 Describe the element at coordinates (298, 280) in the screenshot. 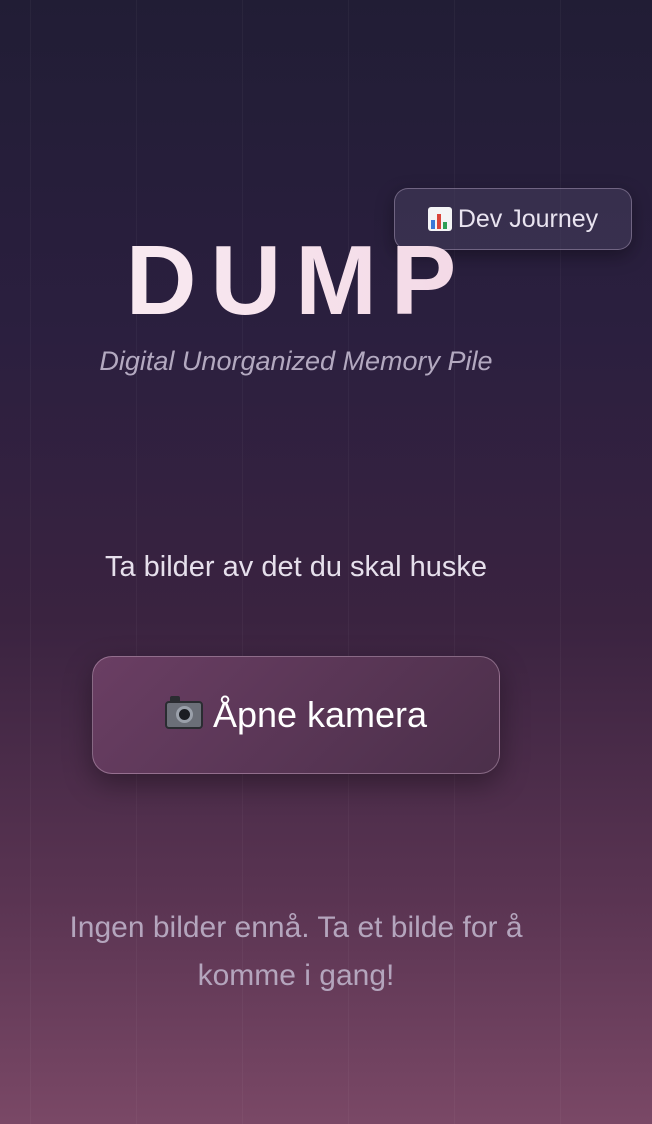

I see `app-title: DUMP` at that location.